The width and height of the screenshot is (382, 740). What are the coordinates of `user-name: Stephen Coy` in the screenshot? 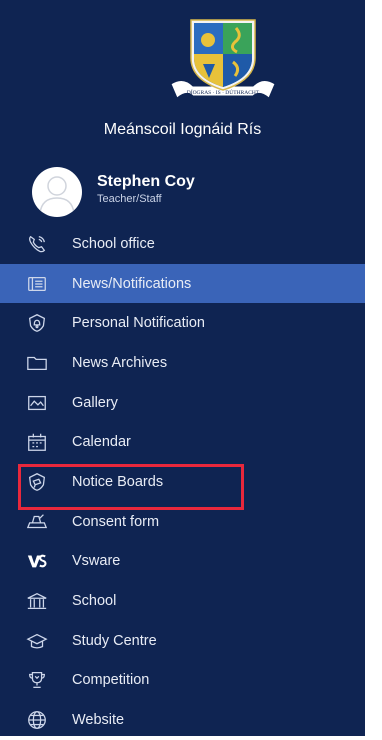 It's located at (146, 181).